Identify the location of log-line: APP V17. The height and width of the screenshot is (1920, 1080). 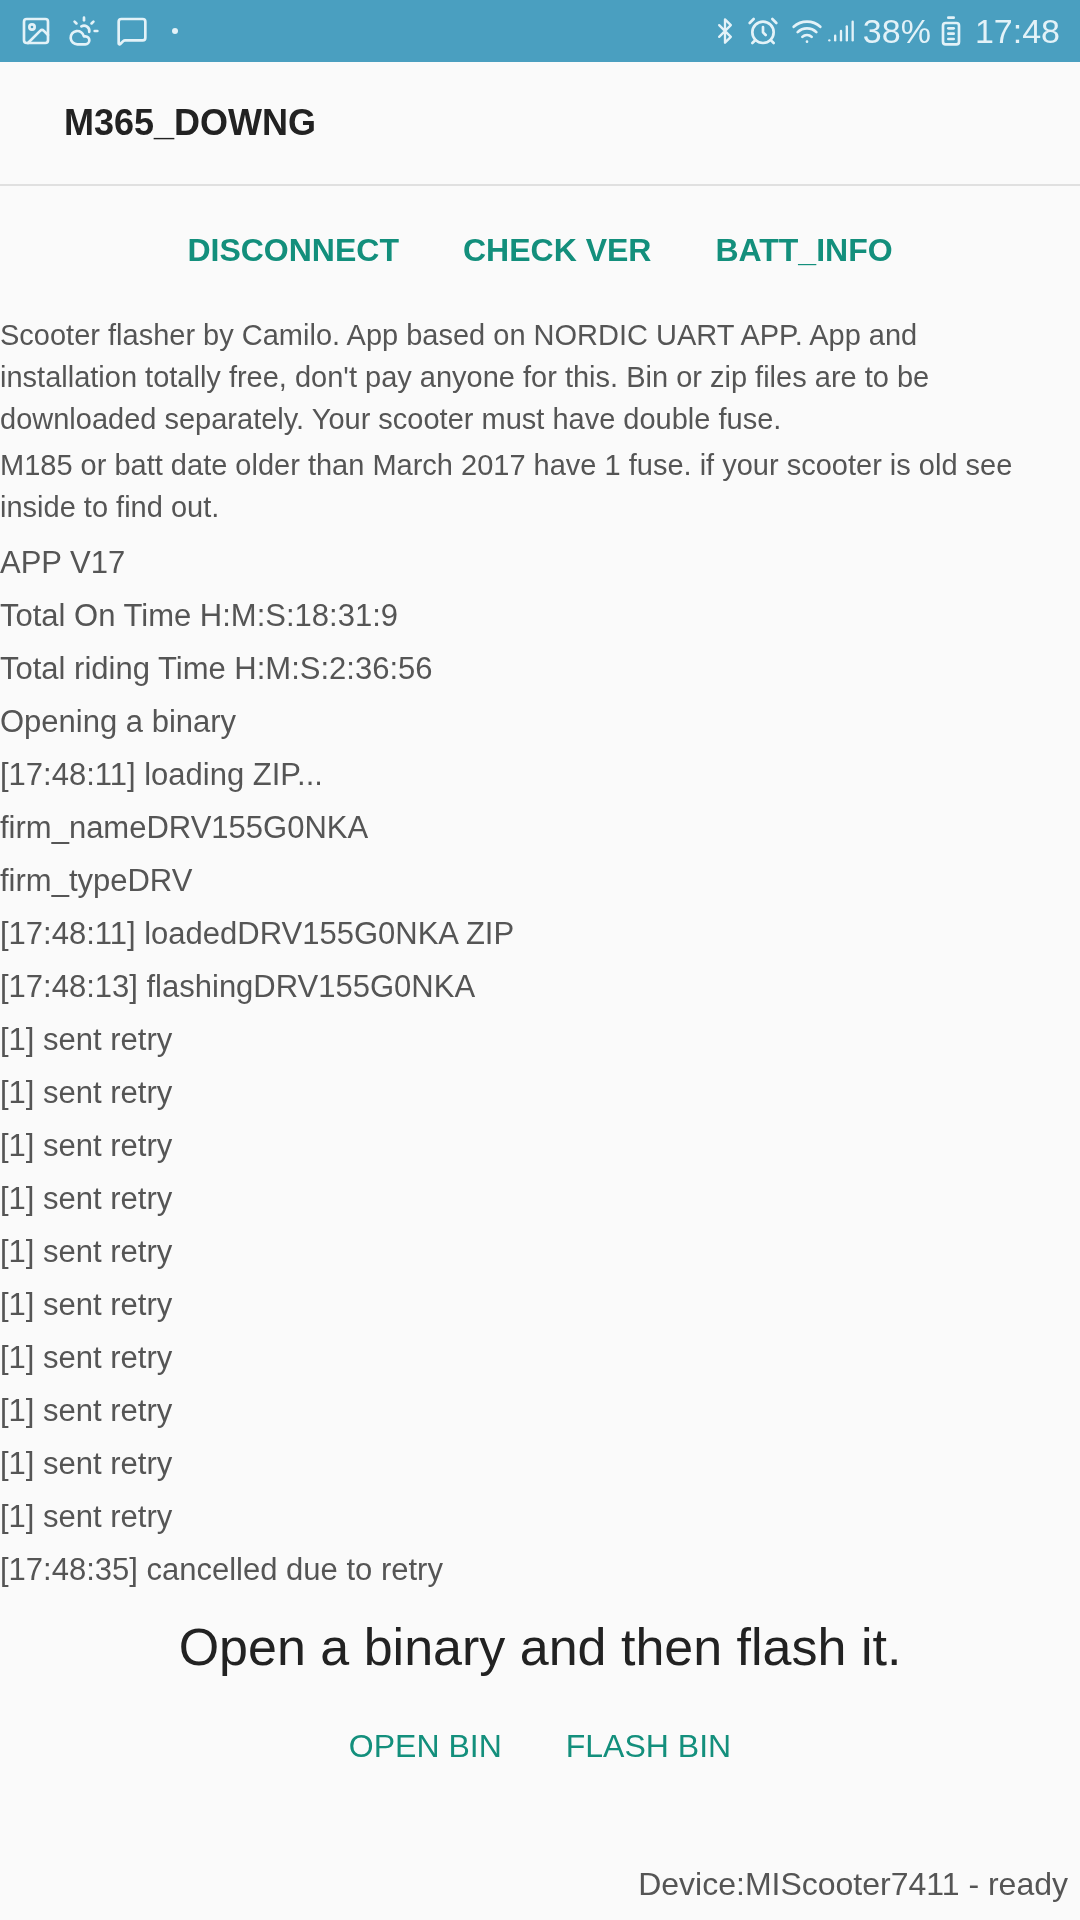
(63, 563).